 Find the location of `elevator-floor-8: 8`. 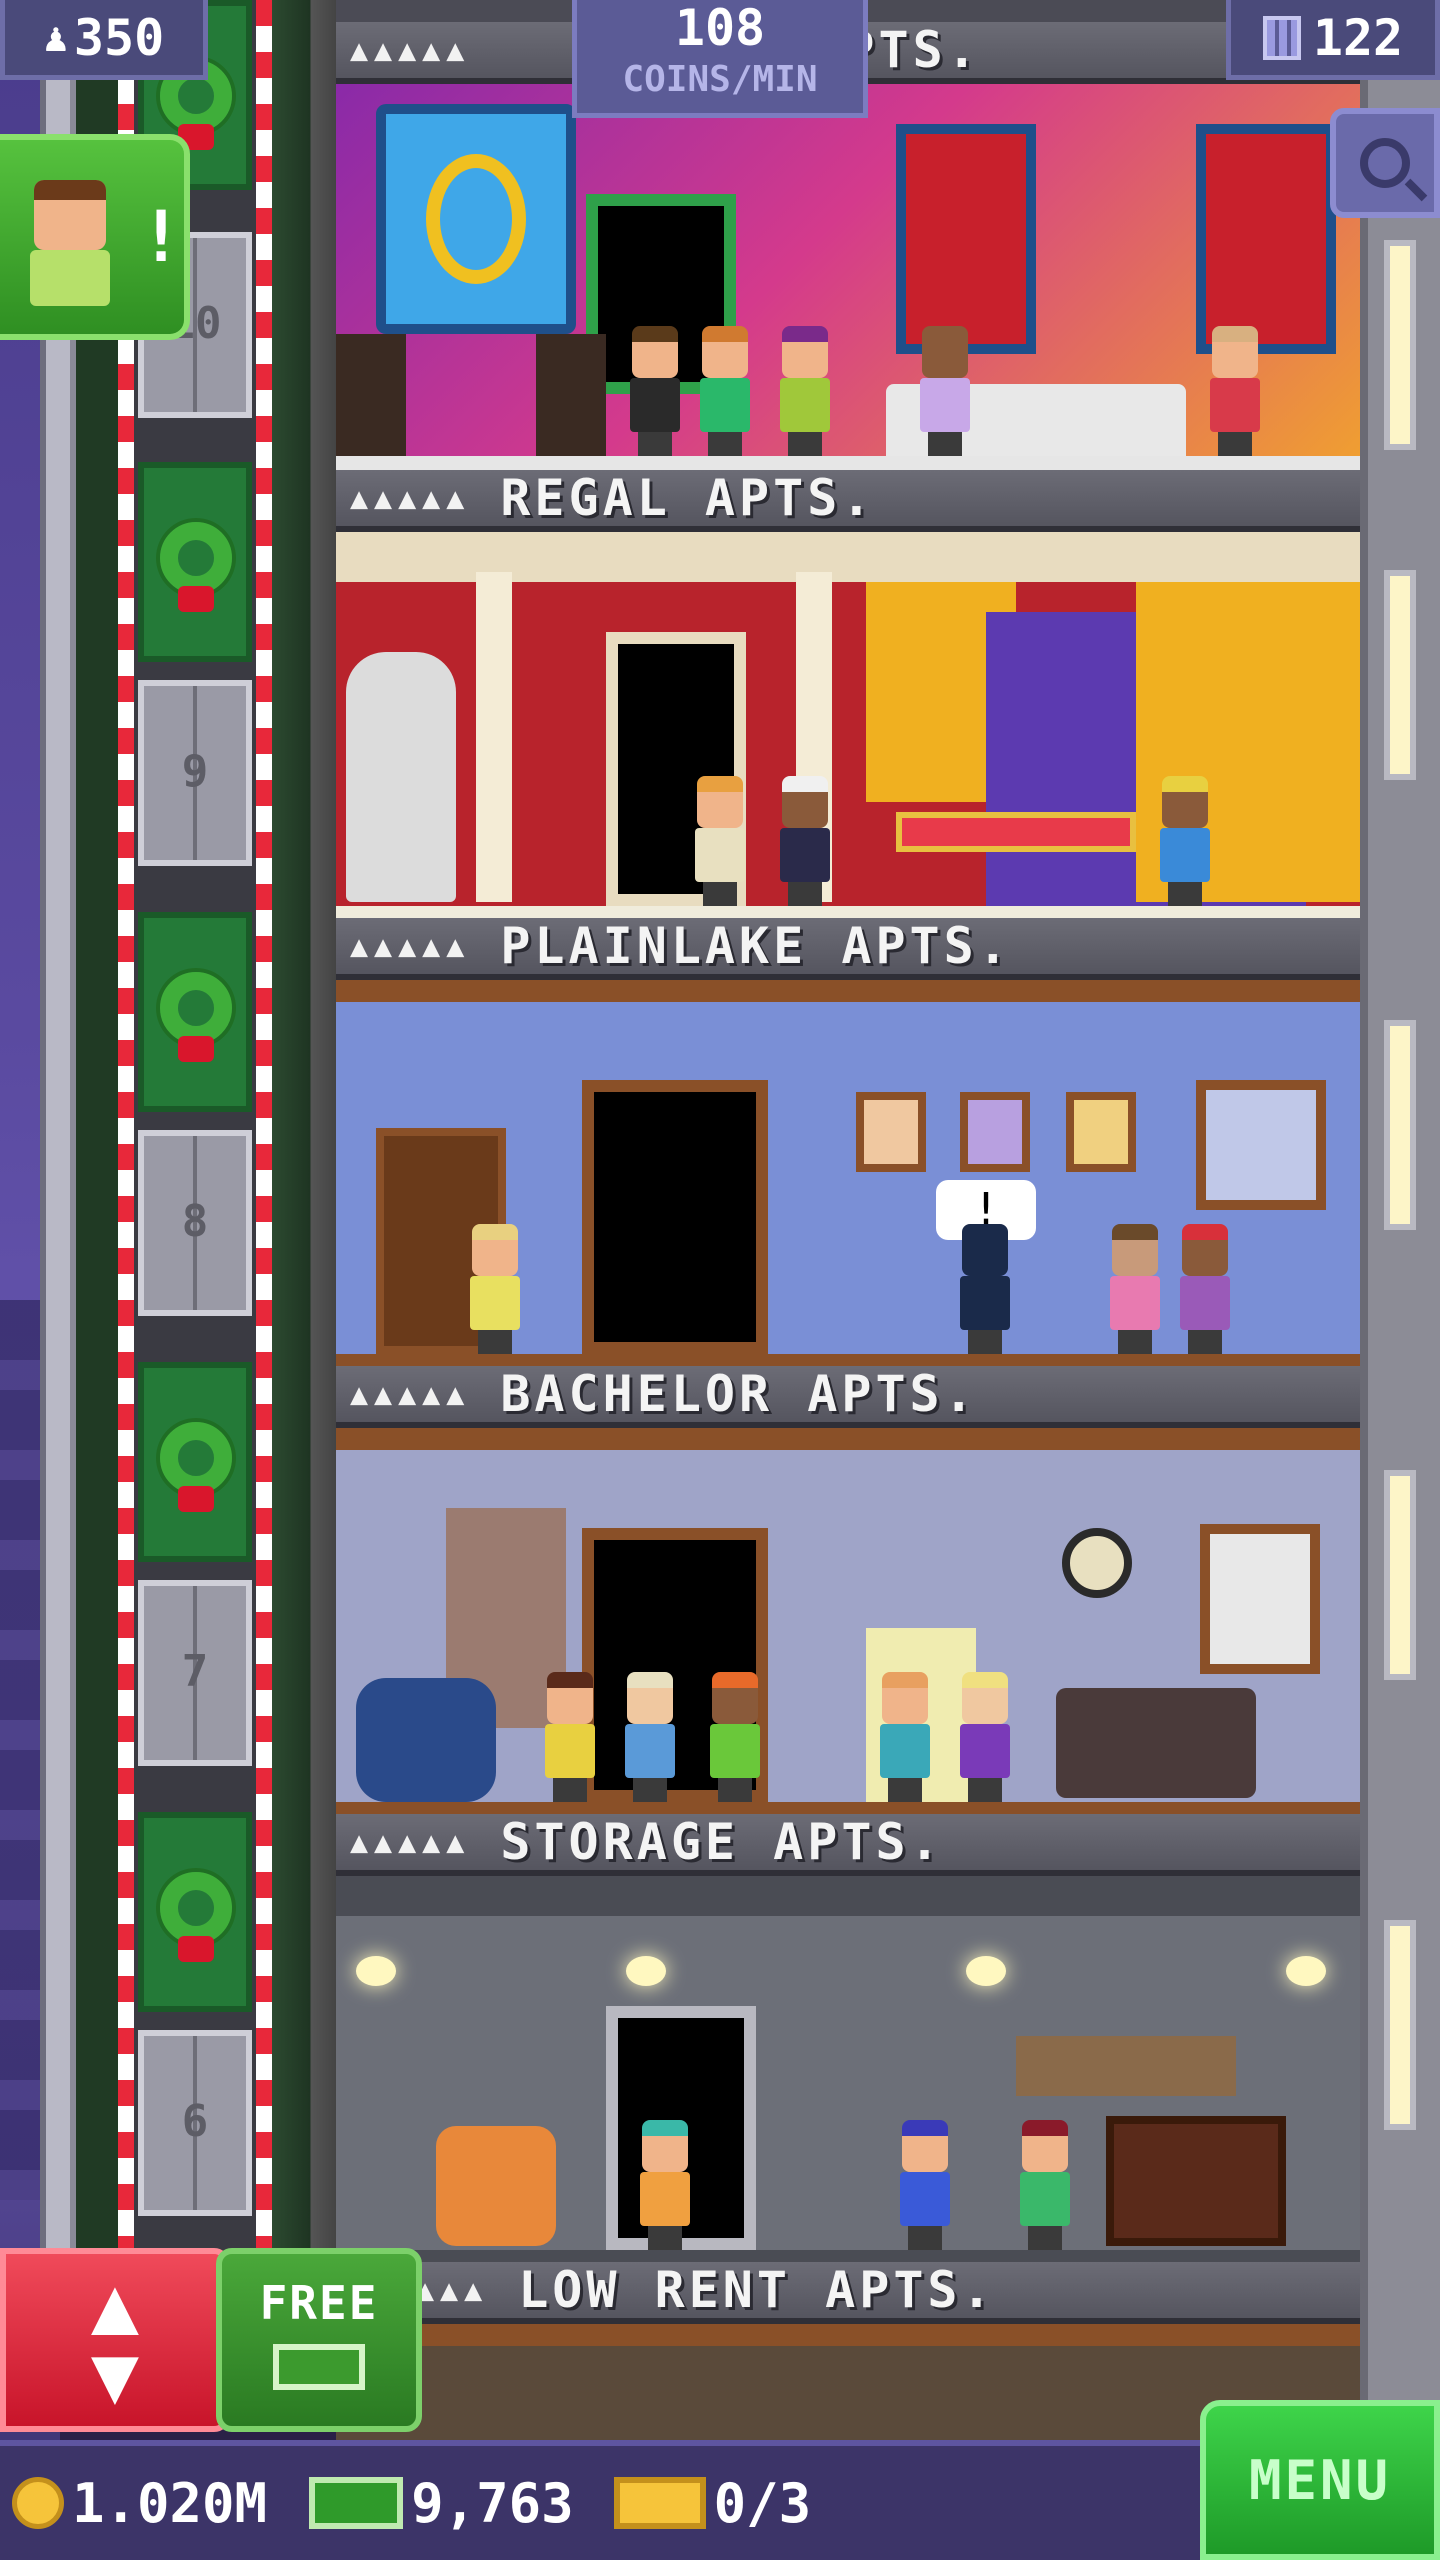

elevator-floor-8: 8 is located at coordinates (195, 1223).